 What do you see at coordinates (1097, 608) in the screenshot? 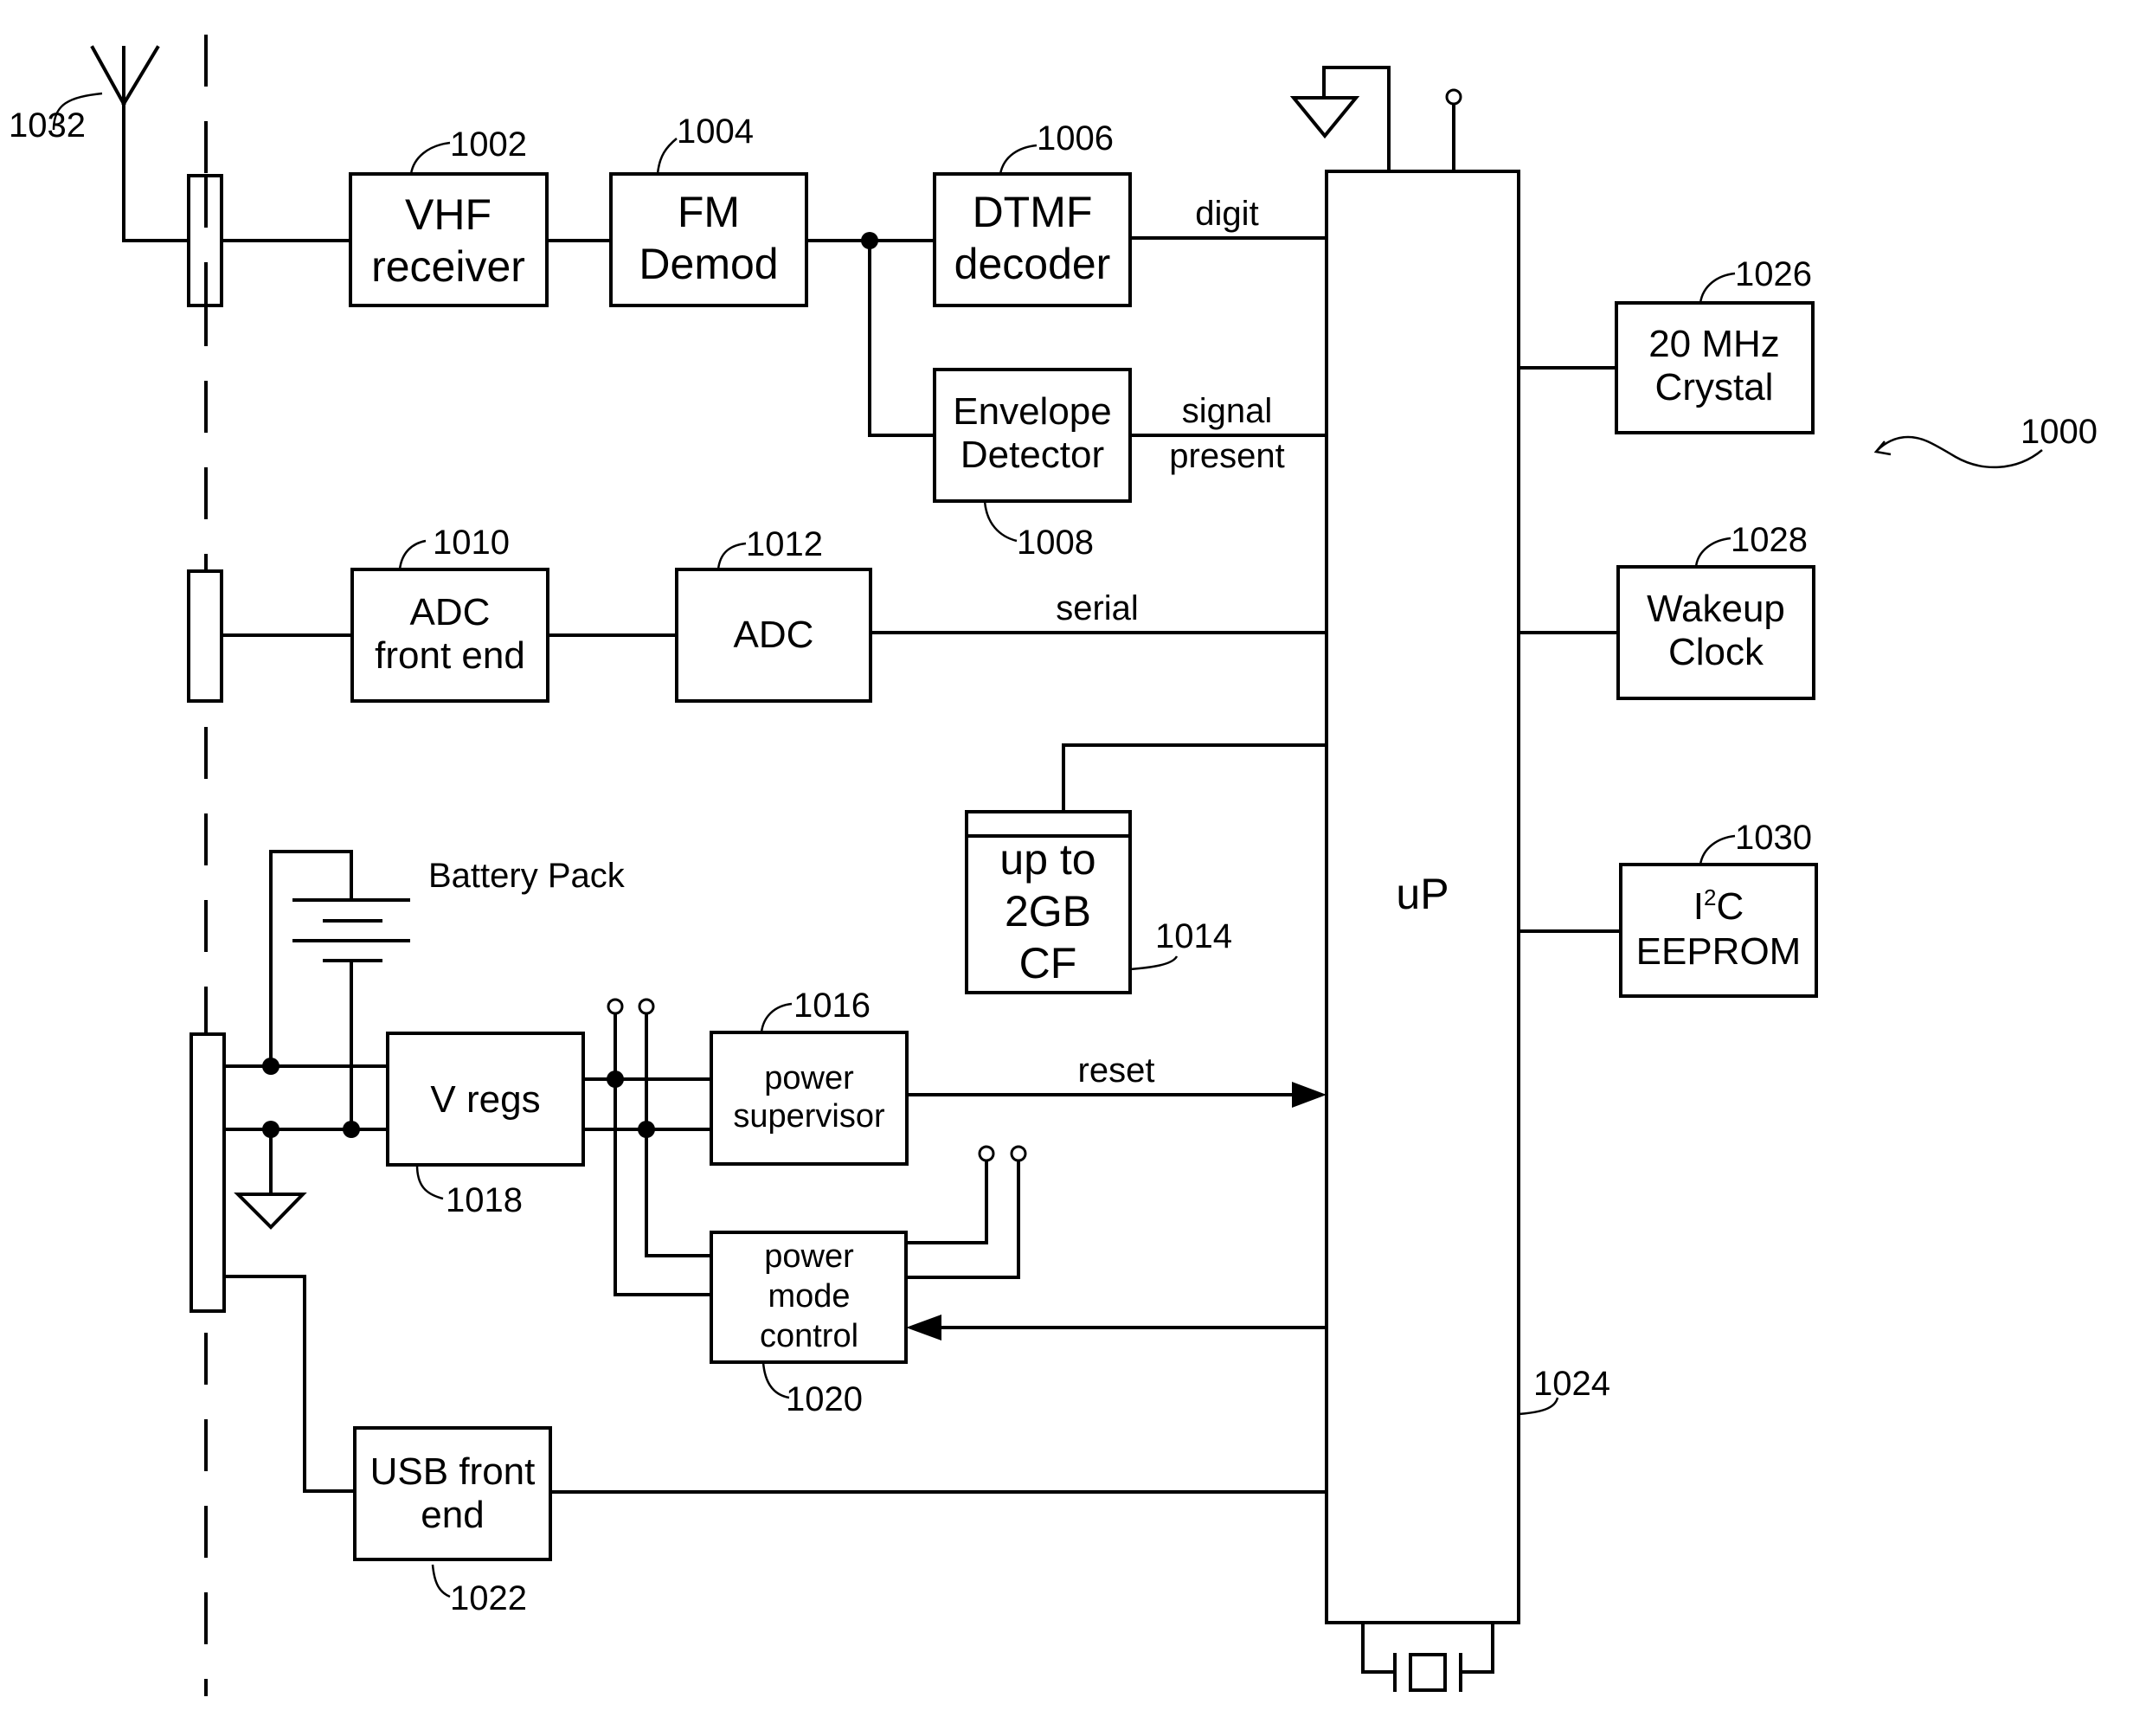
I see `signal-serial: serial` at bounding box center [1097, 608].